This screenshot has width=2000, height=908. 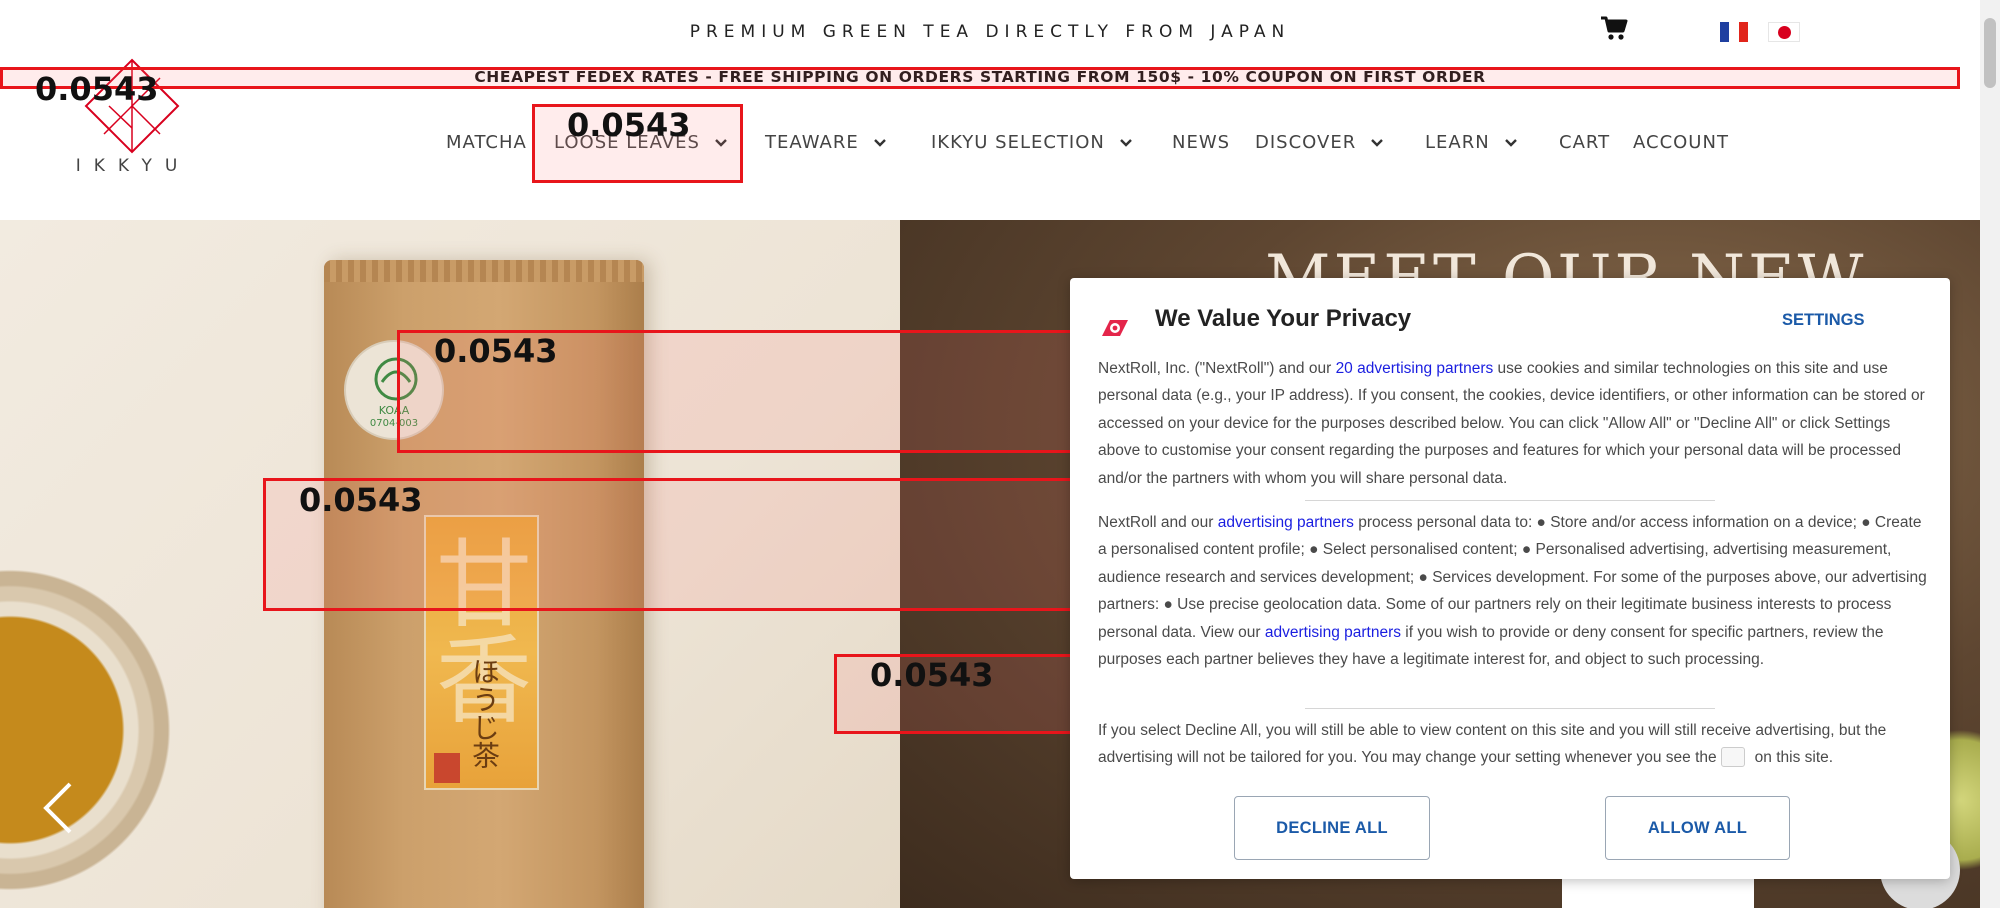 What do you see at coordinates (1823, 320) in the screenshot?
I see `settings-button: SETTINGS` at bounding box center [1823, 320].